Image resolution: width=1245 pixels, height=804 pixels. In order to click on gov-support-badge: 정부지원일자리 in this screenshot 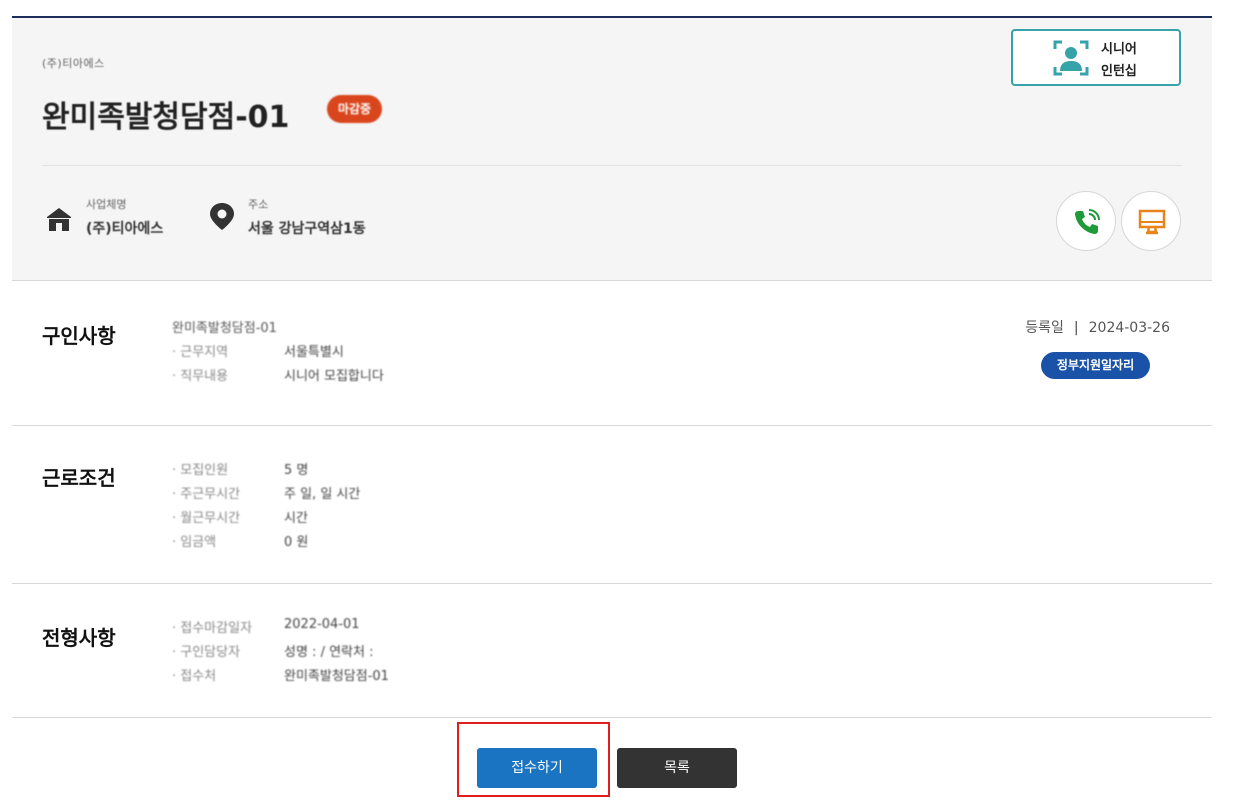, I will do `click(1095, 365)`.